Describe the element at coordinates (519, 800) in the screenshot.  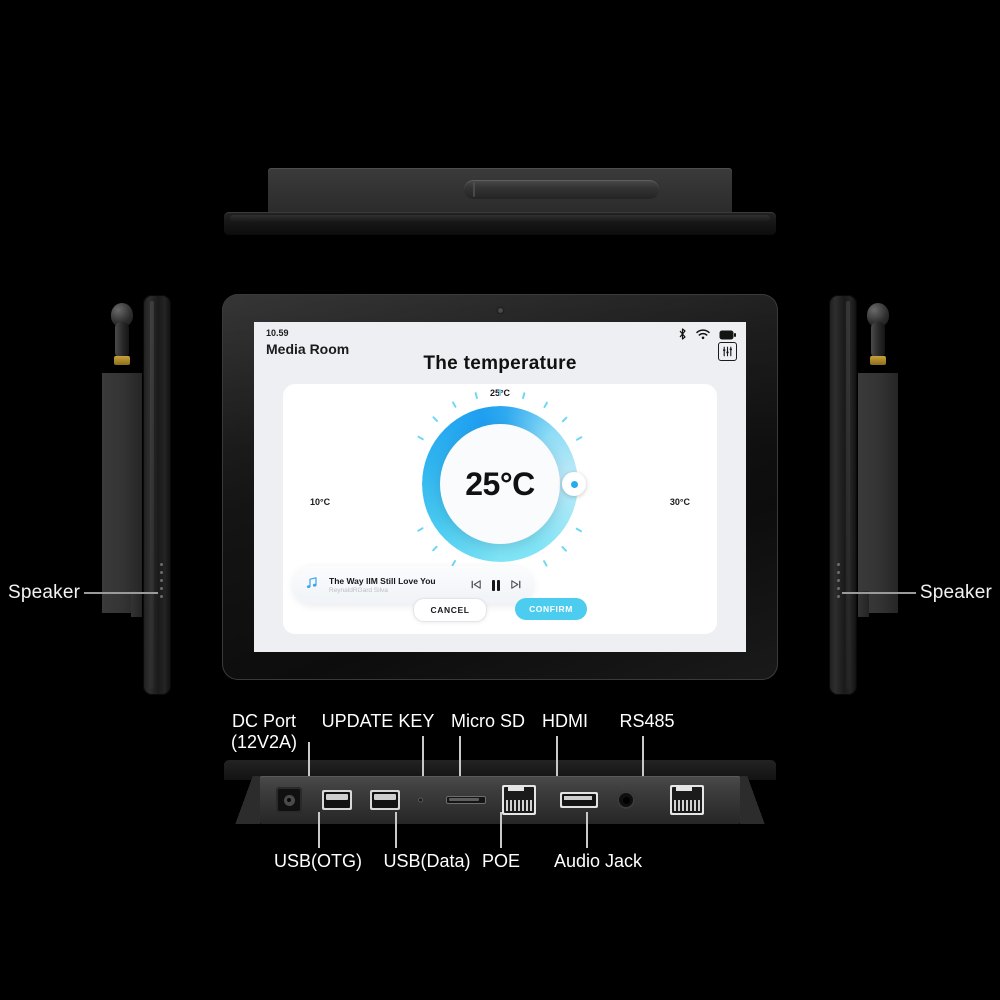
I see `poe-port` at that location.